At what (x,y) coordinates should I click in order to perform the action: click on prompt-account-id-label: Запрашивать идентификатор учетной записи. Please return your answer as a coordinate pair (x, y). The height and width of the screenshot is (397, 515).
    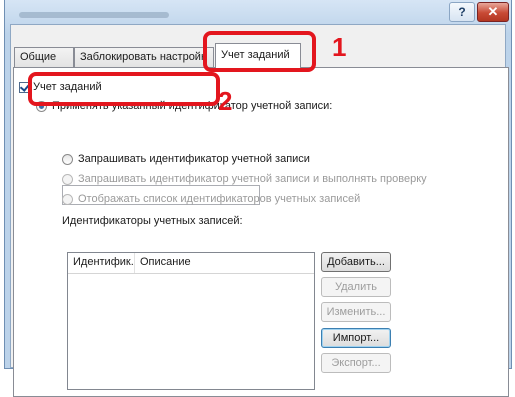
    Looking at the image, I should click on (194, 159).